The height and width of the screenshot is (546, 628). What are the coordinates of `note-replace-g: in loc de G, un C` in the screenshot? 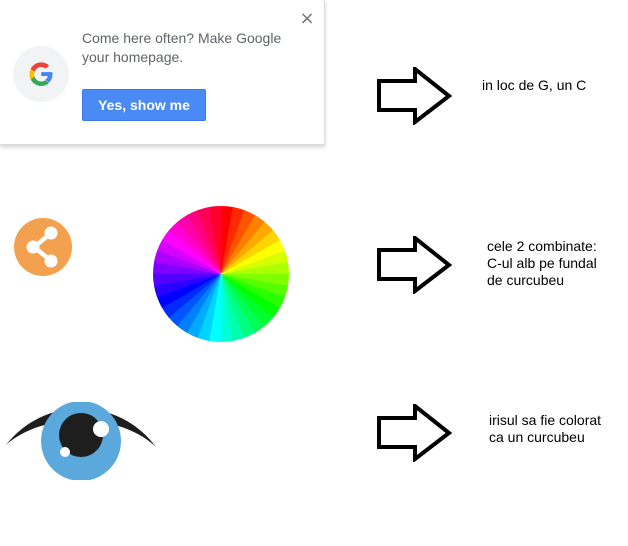 It's located at (534, 85).